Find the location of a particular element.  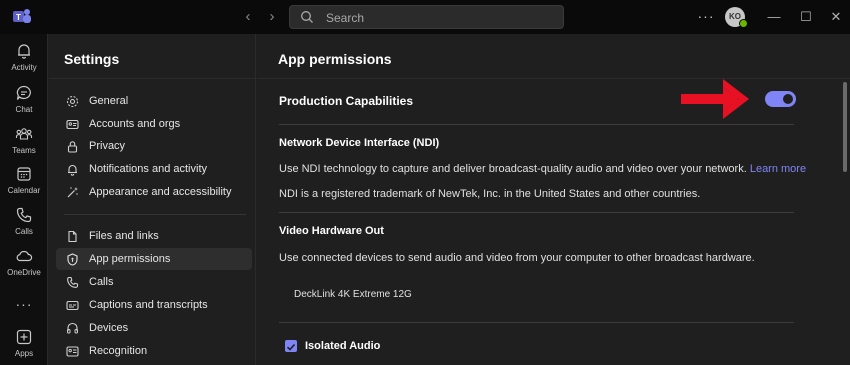

settings-item-label: General is located at coordinates (109, 101).